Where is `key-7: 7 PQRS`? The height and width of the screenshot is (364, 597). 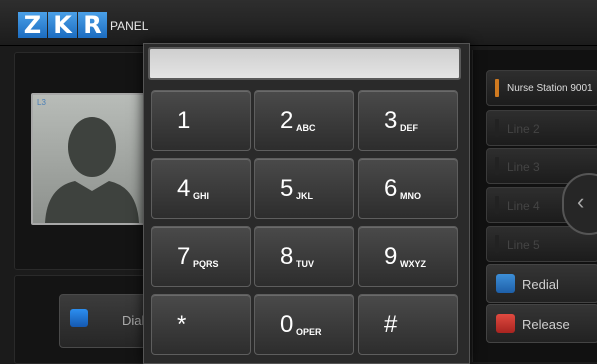 key-7: 7 PQRS is located at coordinates (201, 256).